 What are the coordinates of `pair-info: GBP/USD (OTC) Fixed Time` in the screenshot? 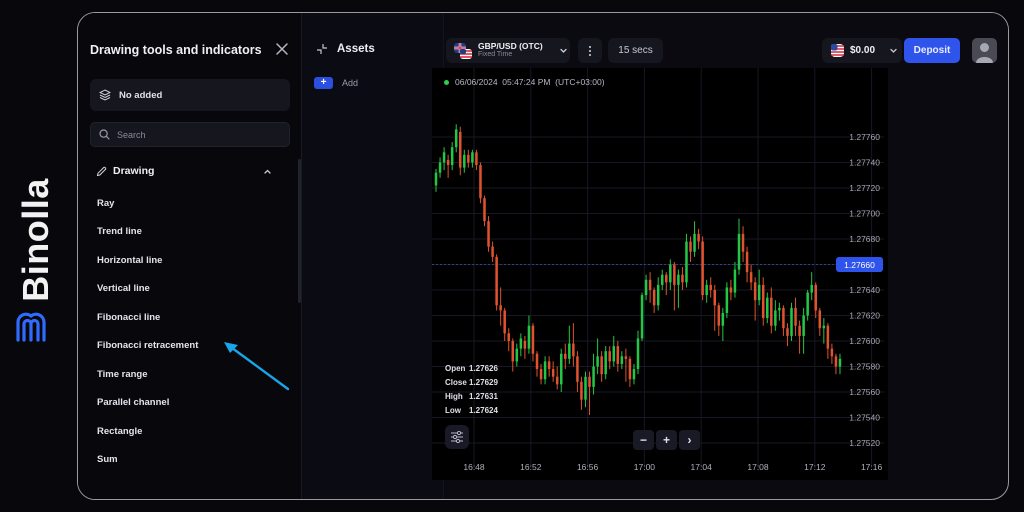 It's located at (510, 50).